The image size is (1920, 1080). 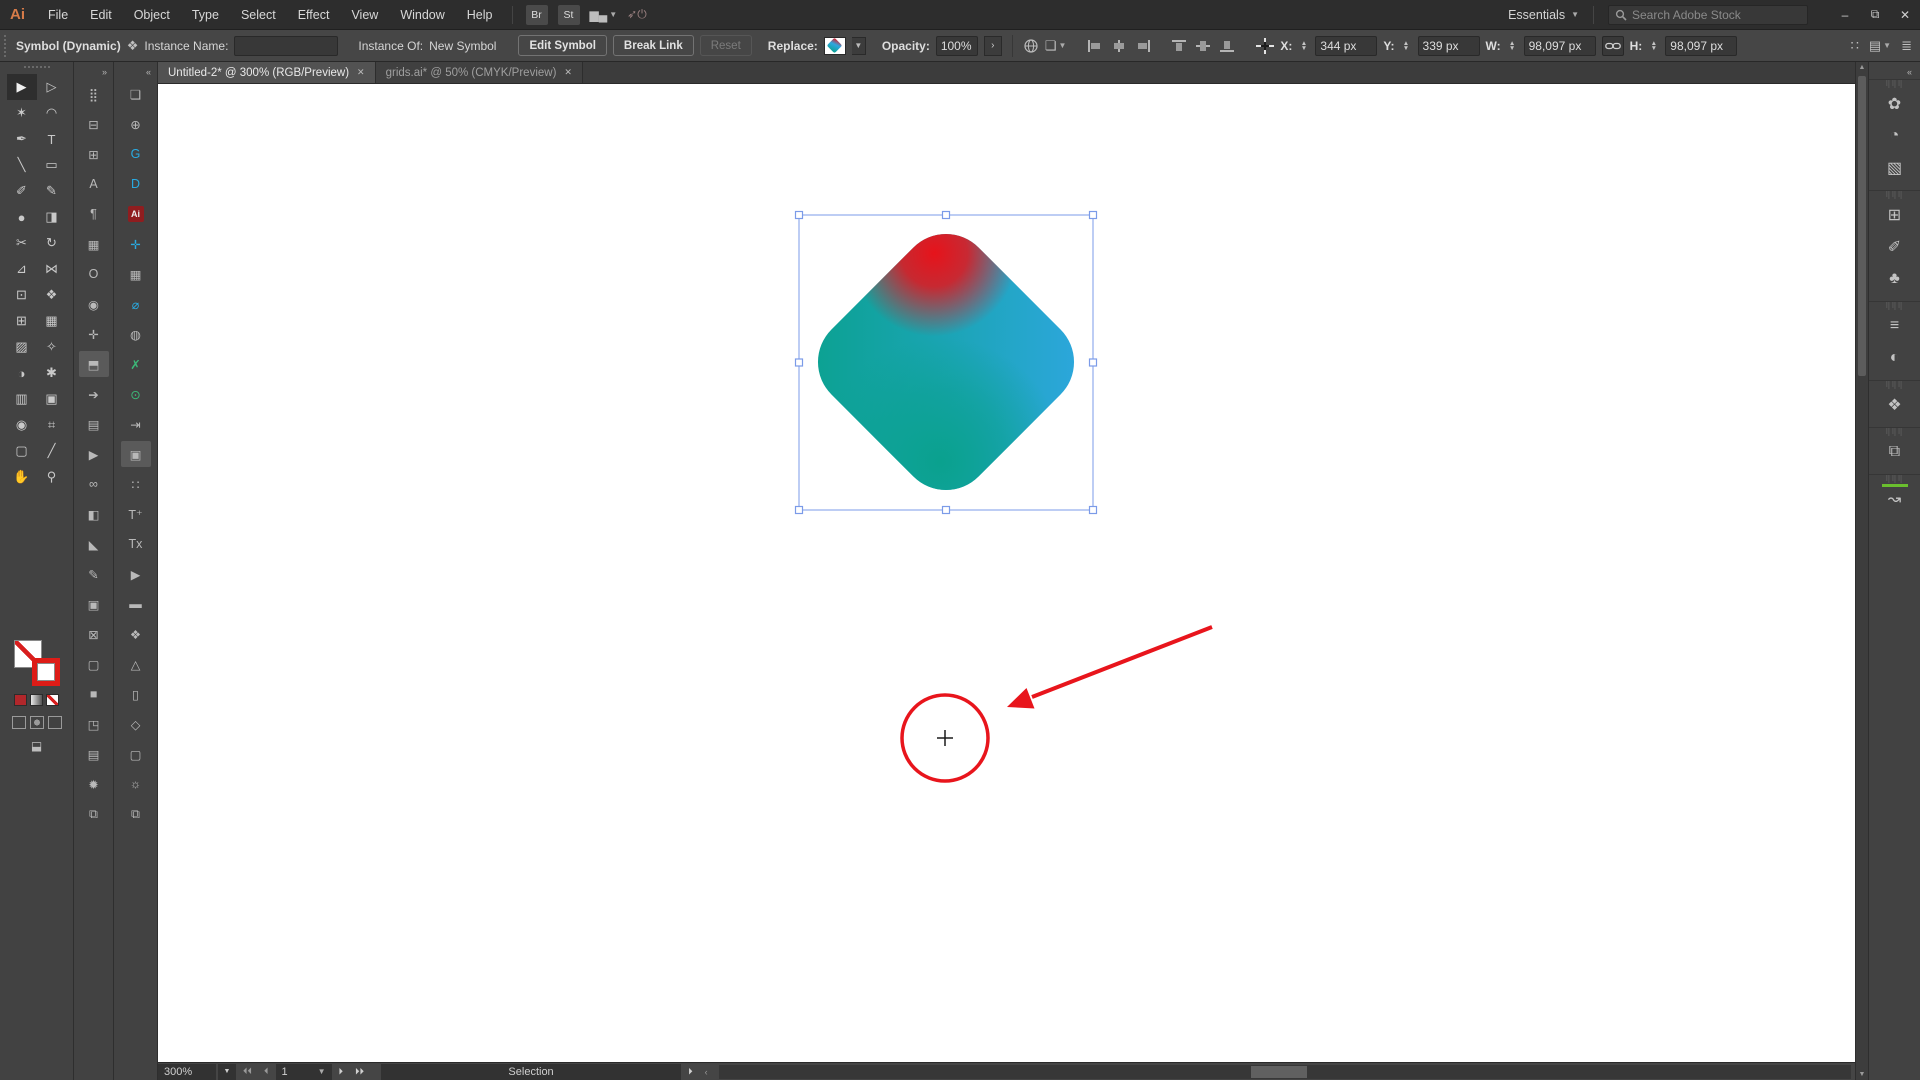 I want to click on panel-icon-edit: ✎, so click(x=94, y=574).